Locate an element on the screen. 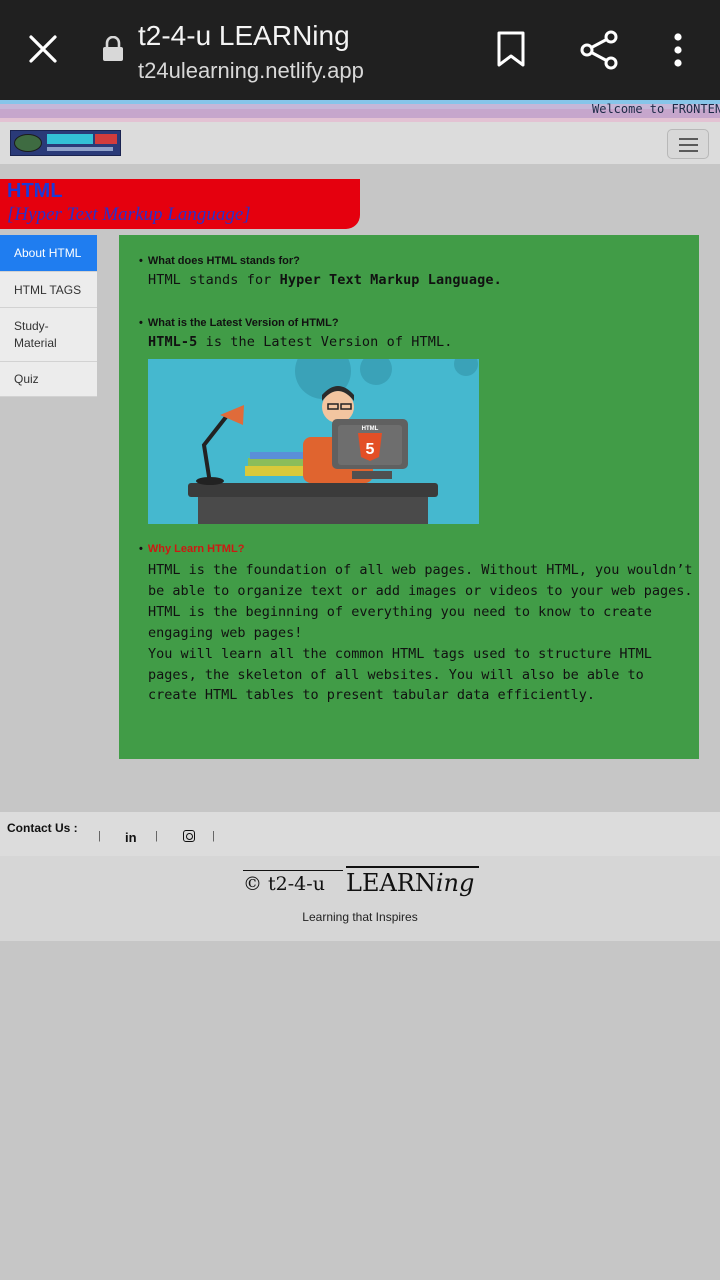 This screenshot has height=1280, width=720. instagram-icon is located at coordinates (189, 836).